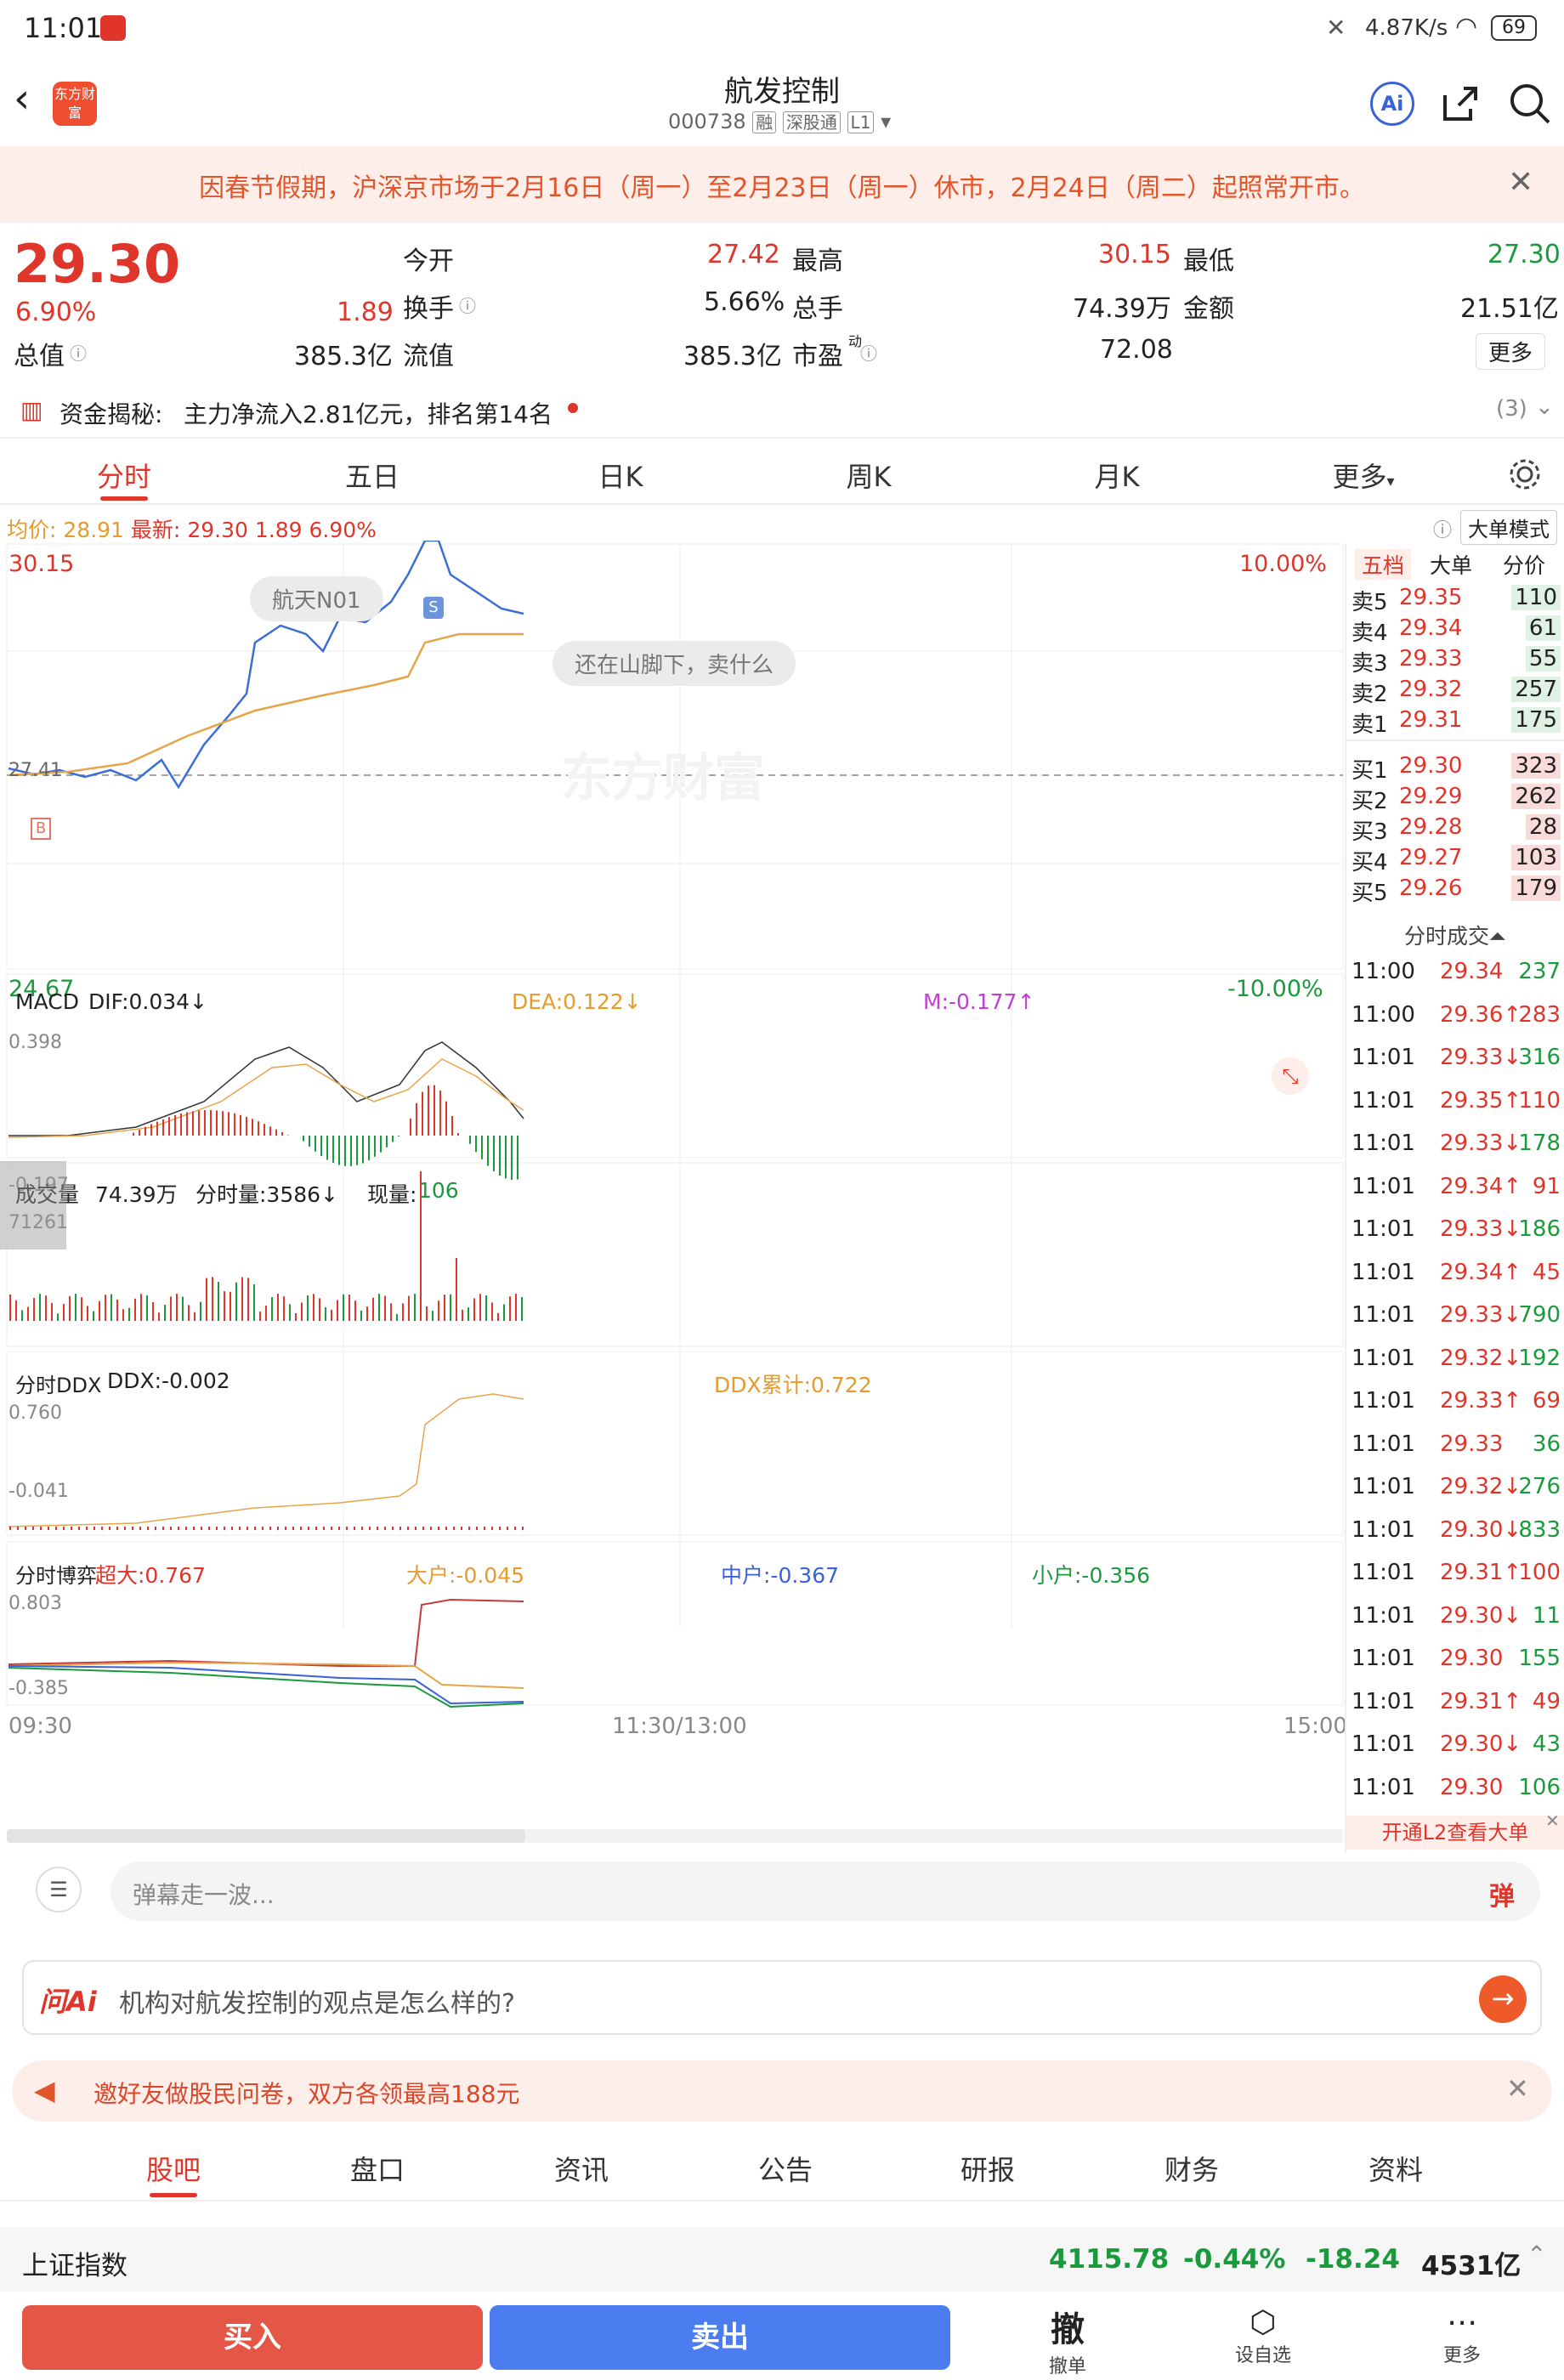 The image size is (1564, 2380). I want to click on pe: 72.08, so click(1136, 350).